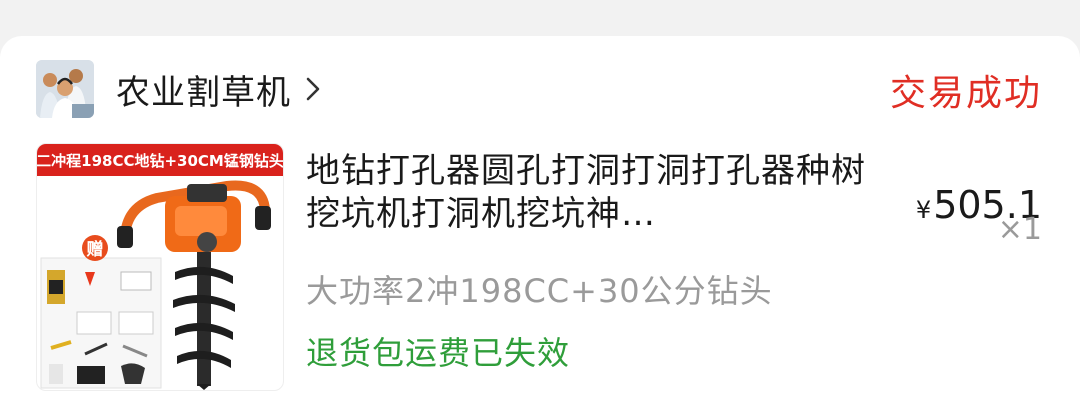 This screenshot has width=1080, height=411. I want to click on price-symbol: ¥, so click(923, 210).